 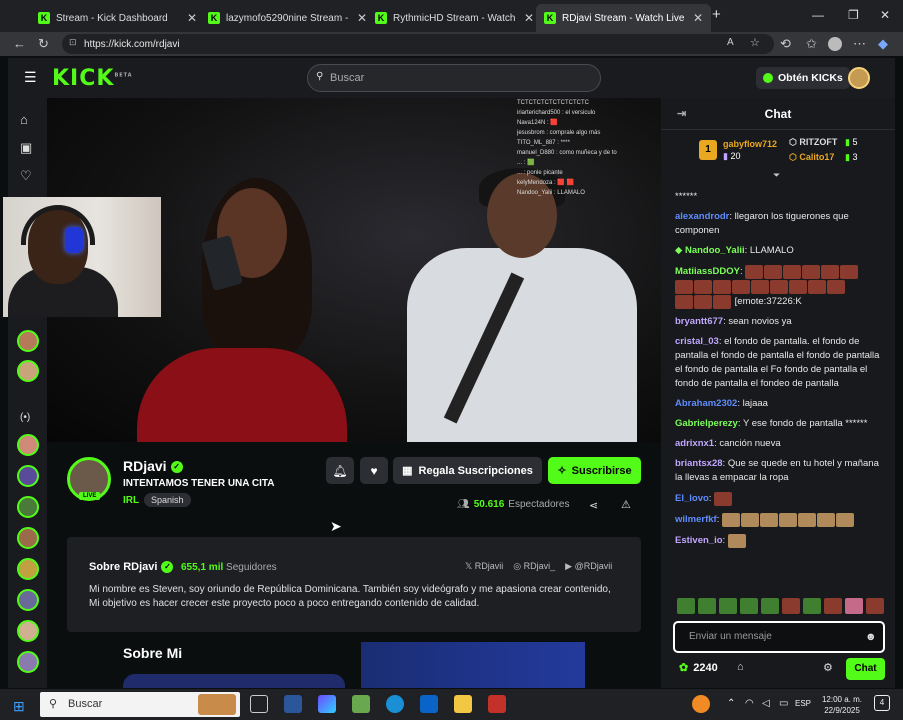 What do you see at coordinates (624, 18) in the screenshot?
I see `tab-rdjavi: K RDjavi Stream - Watch Live o ✕` at bounding box center [624, 18].